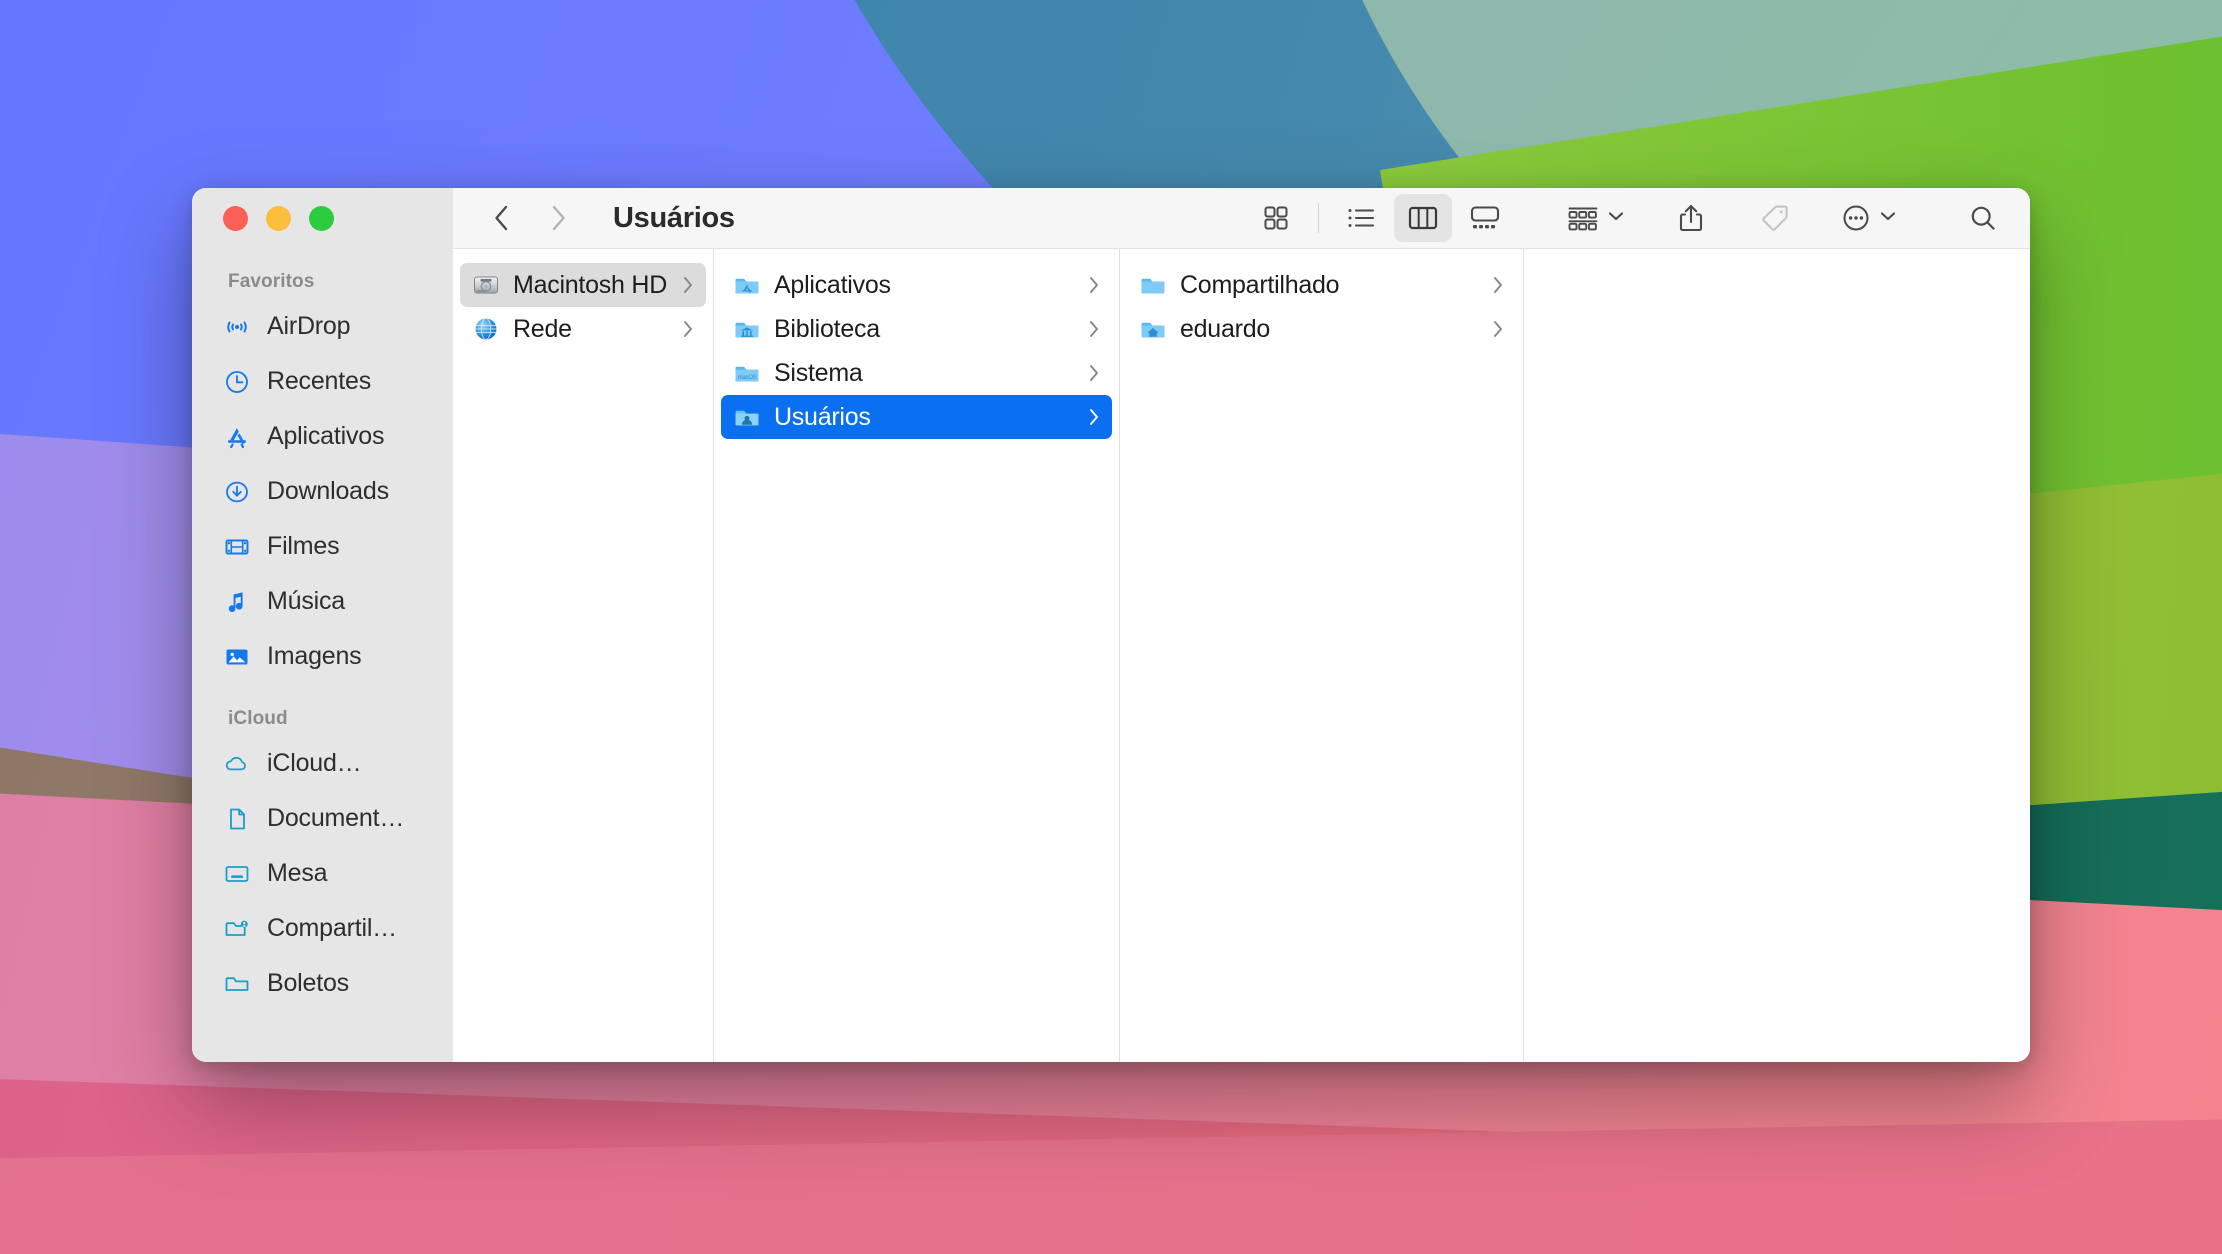 The image size is (2222, 1254). I want to click on column-row-label: Biblioteca, so click(827, 328).